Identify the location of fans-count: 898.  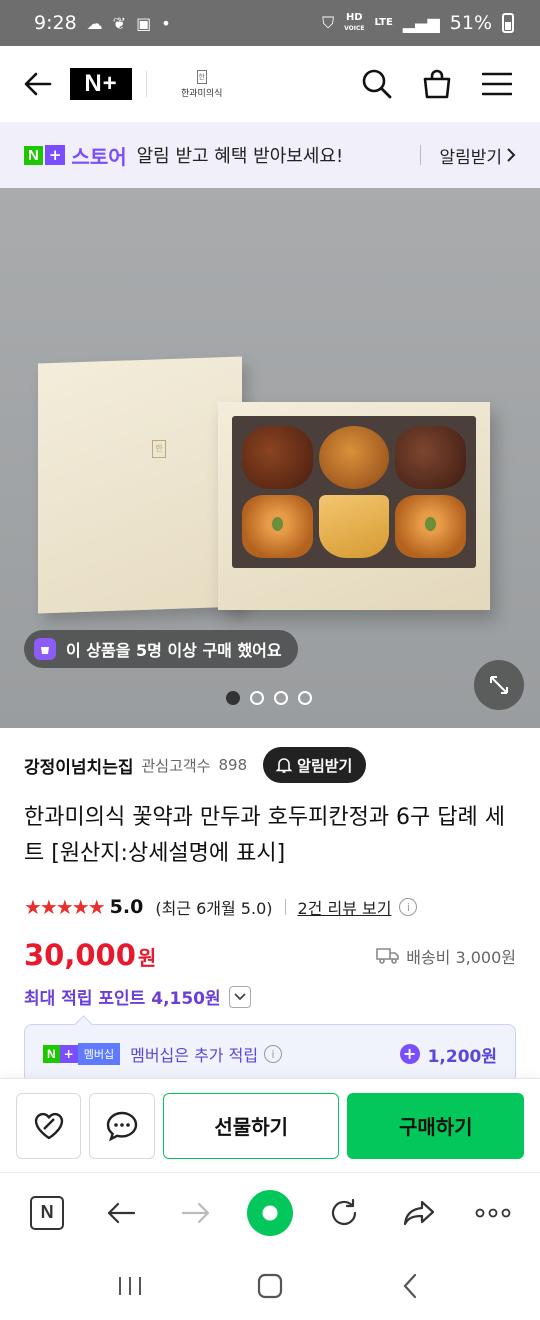
(233, 765).